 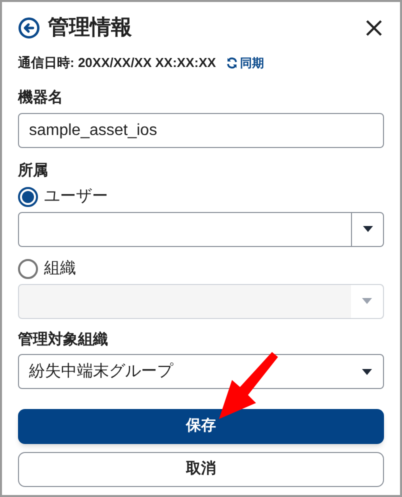 I want to click on radio-label: 組織, so click(x=60, y=268).